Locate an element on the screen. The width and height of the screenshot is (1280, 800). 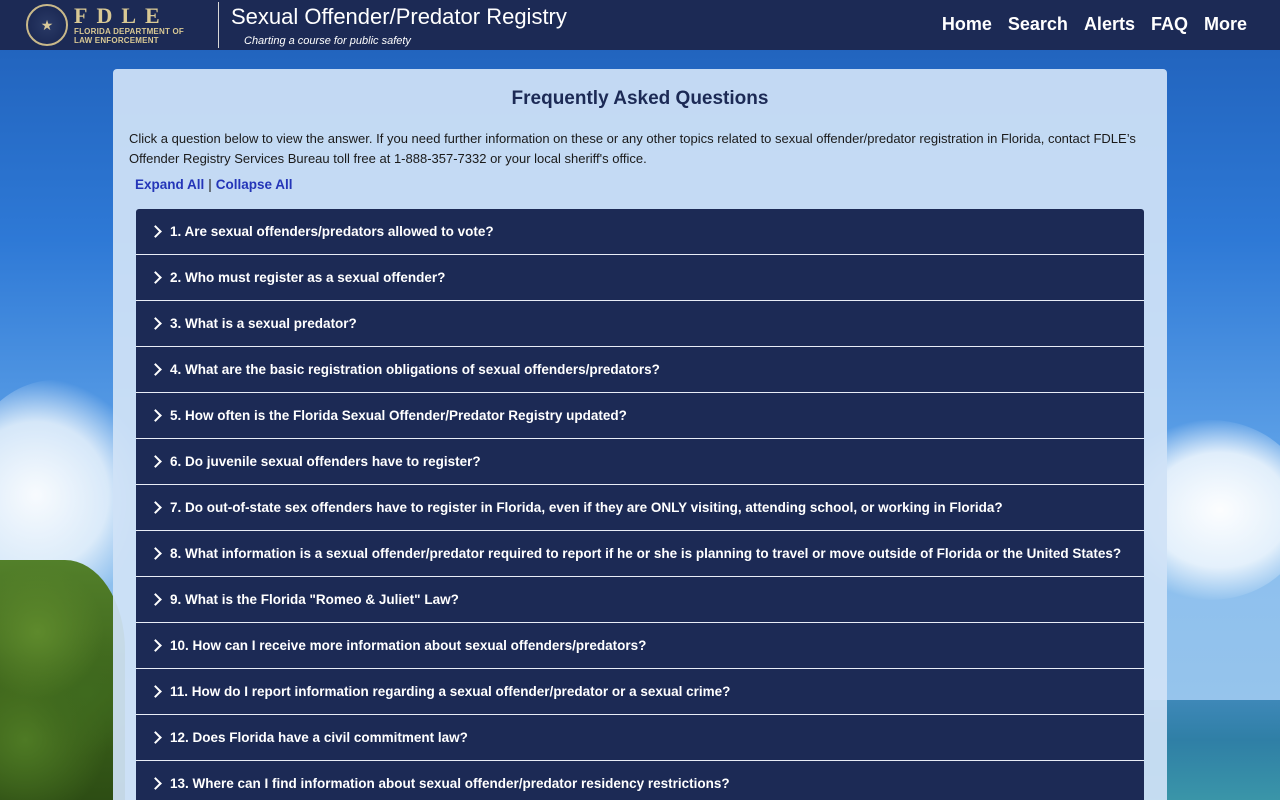
background-foliage is located at coordinates (62, 680).